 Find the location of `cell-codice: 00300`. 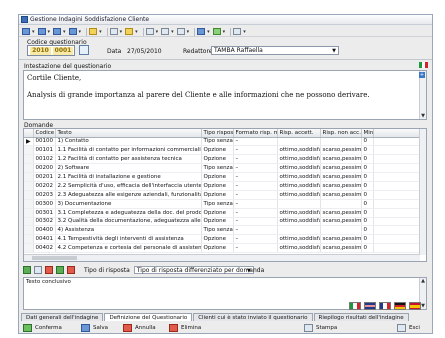

cell-codice: 00300 is located at coordinates (44, 204).